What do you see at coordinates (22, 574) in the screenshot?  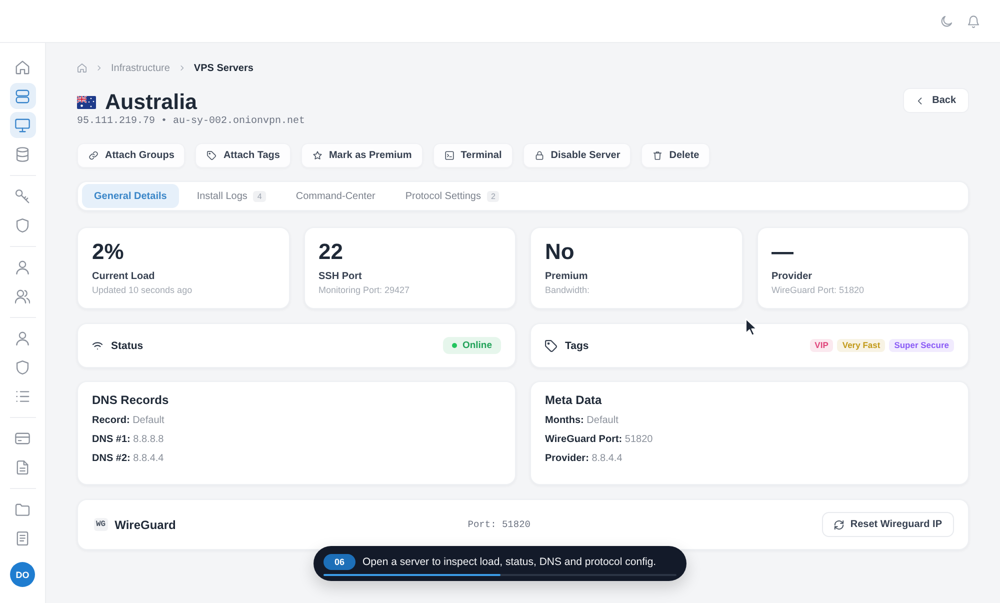 I see `user-avatar: DO` at bounding box center [22, 574].